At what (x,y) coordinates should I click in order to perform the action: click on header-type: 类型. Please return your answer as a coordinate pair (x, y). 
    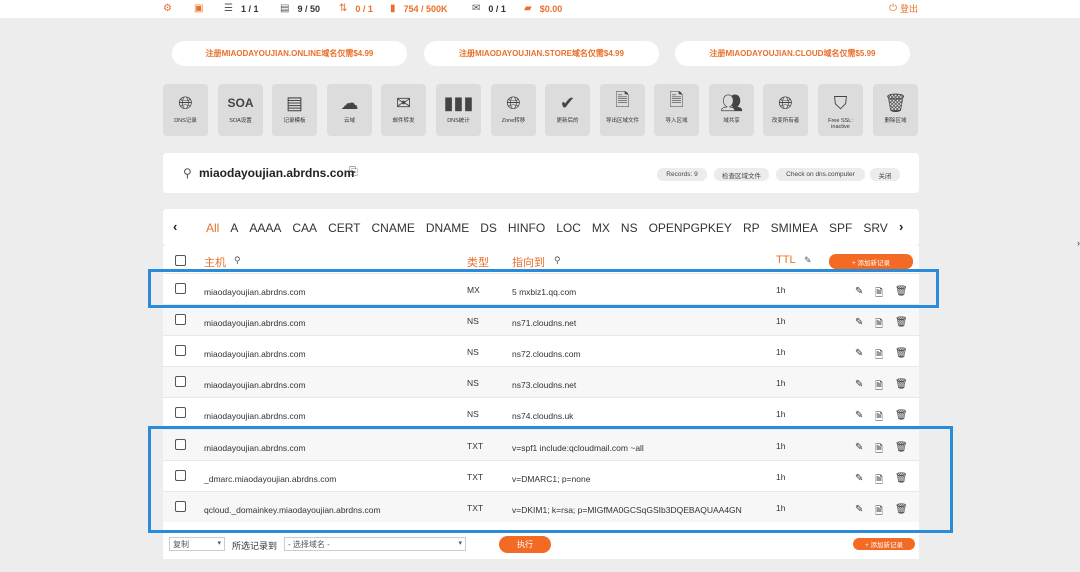
    Looking at the image, I should click on (478, 262).